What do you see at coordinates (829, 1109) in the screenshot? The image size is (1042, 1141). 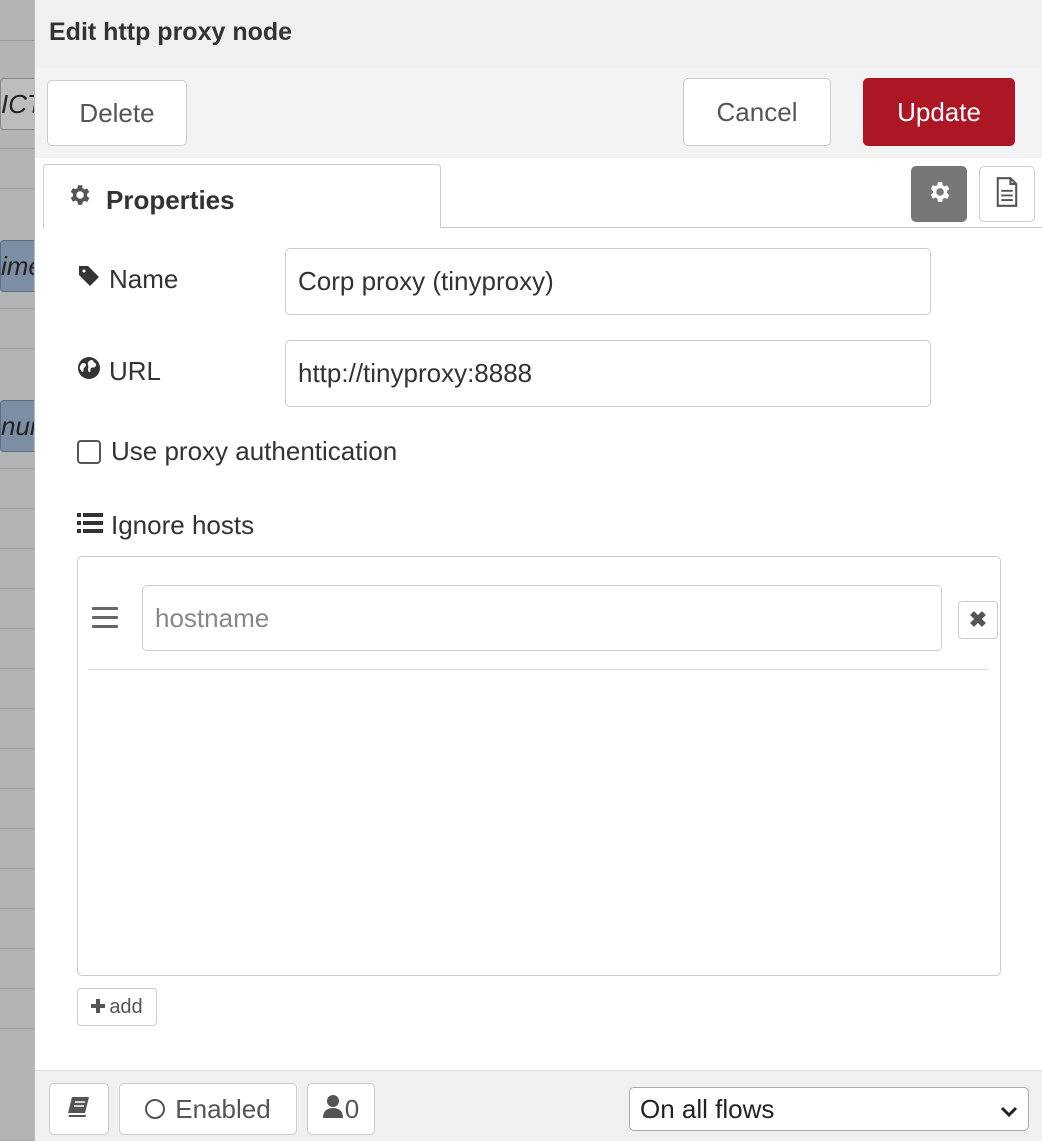 I see `scope-select: On all flows` at bounding box center [829, 1109].